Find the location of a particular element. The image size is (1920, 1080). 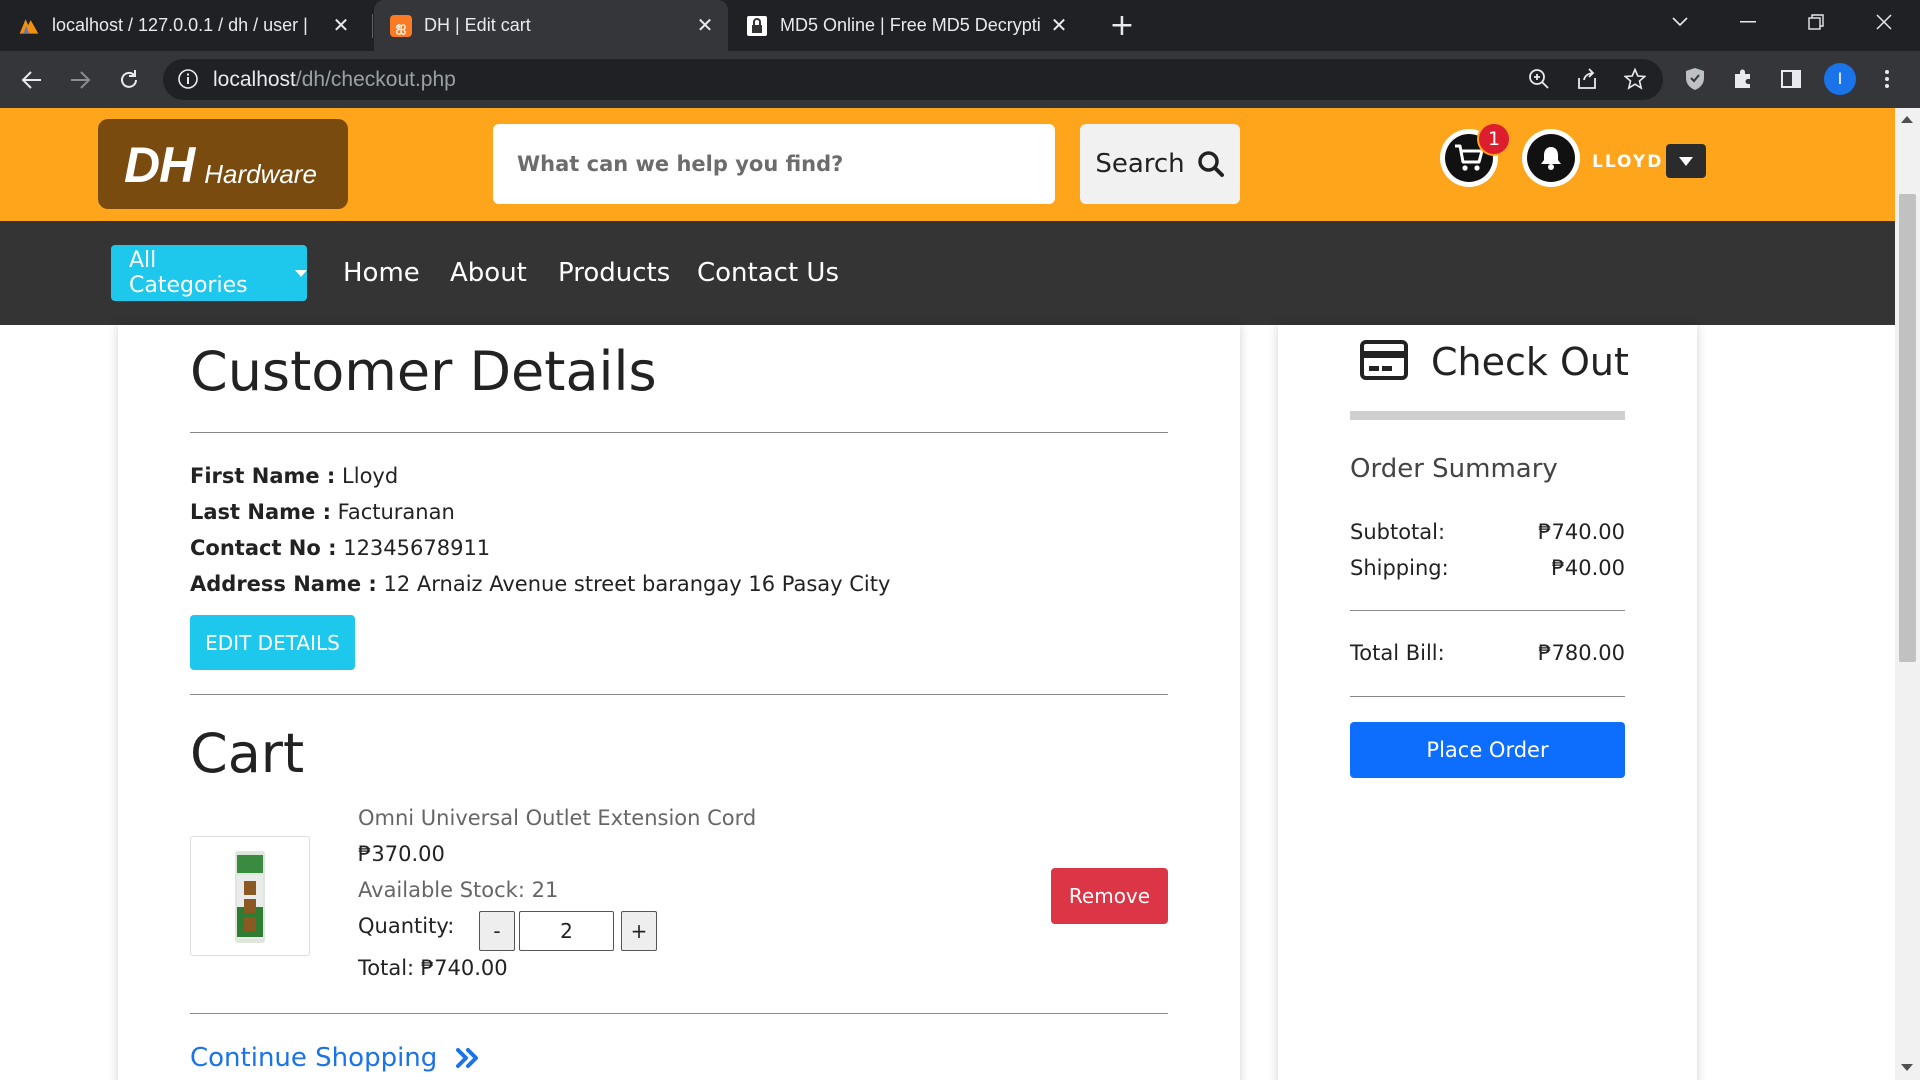

shield-extension-icon is located at coordinates (1695, 79).